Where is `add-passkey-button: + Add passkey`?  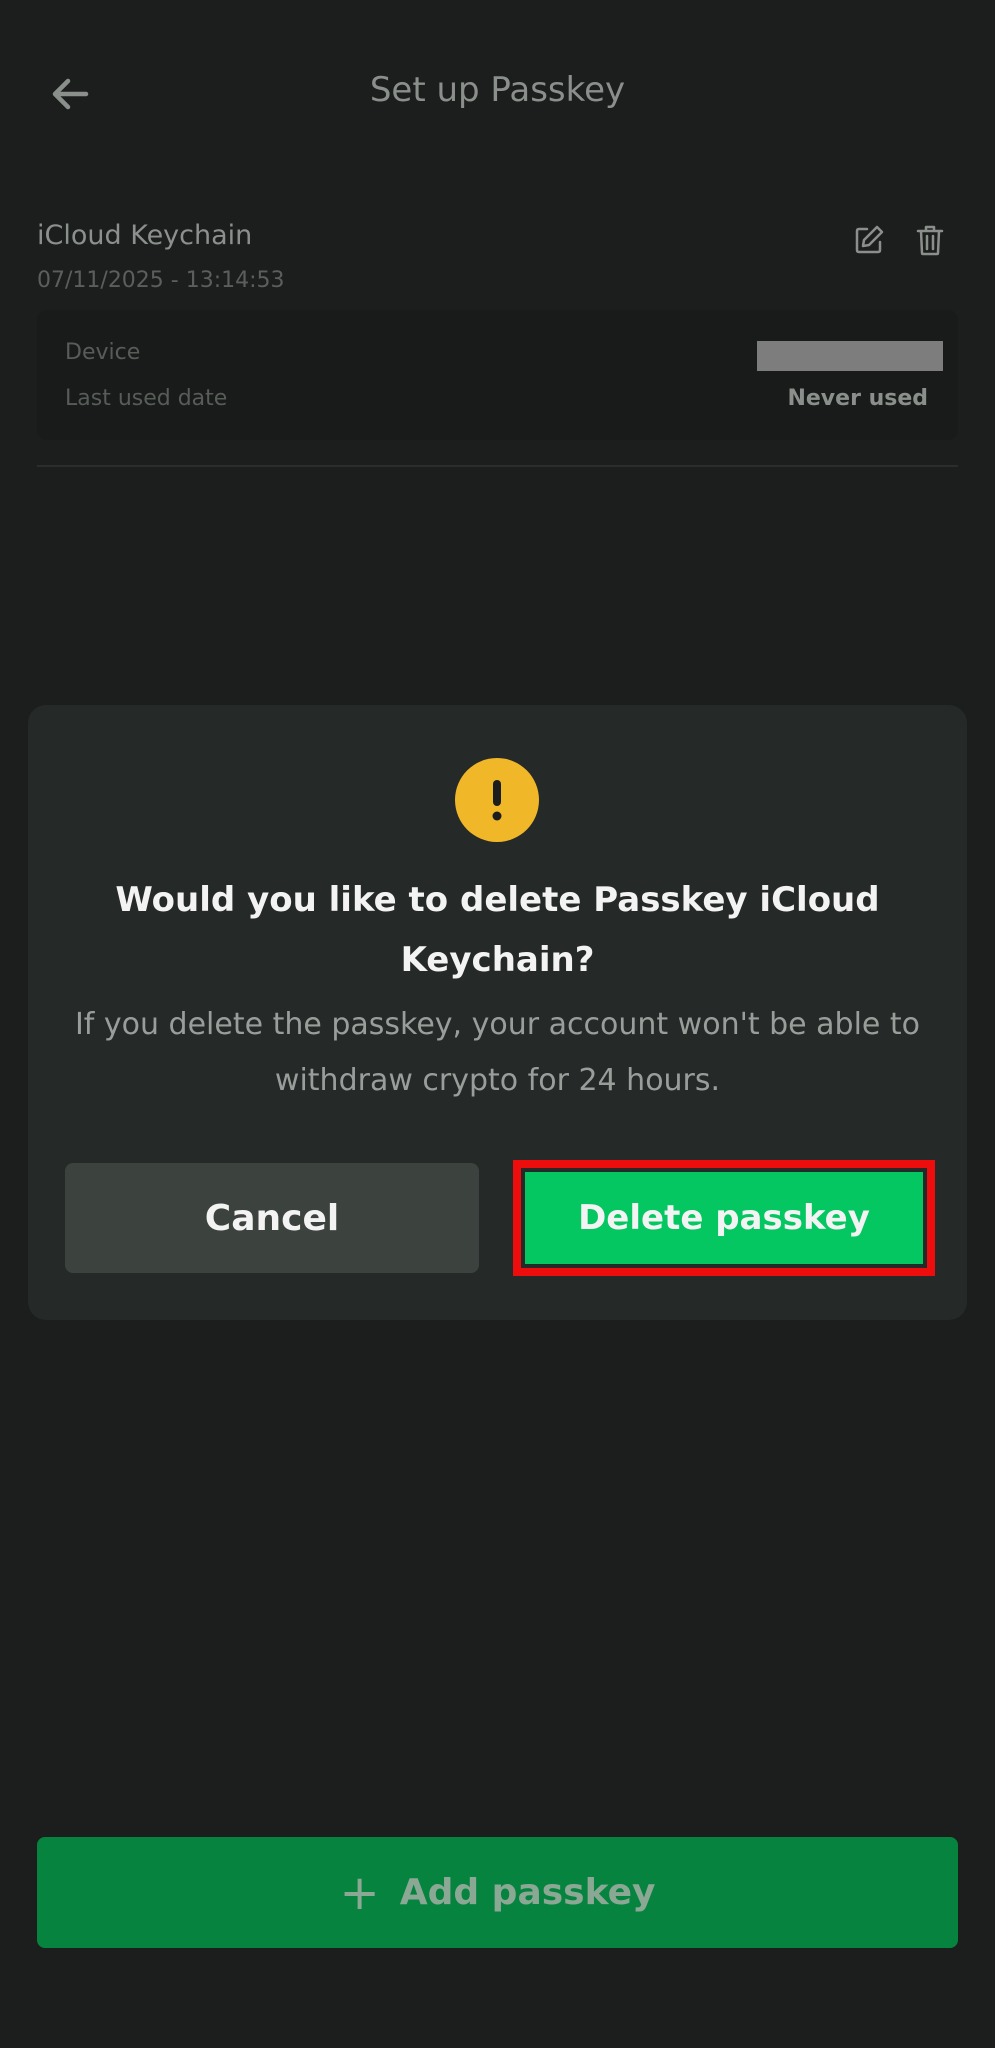
add-passkey-button: + Add passkey is located at coordinates (497, 1892).